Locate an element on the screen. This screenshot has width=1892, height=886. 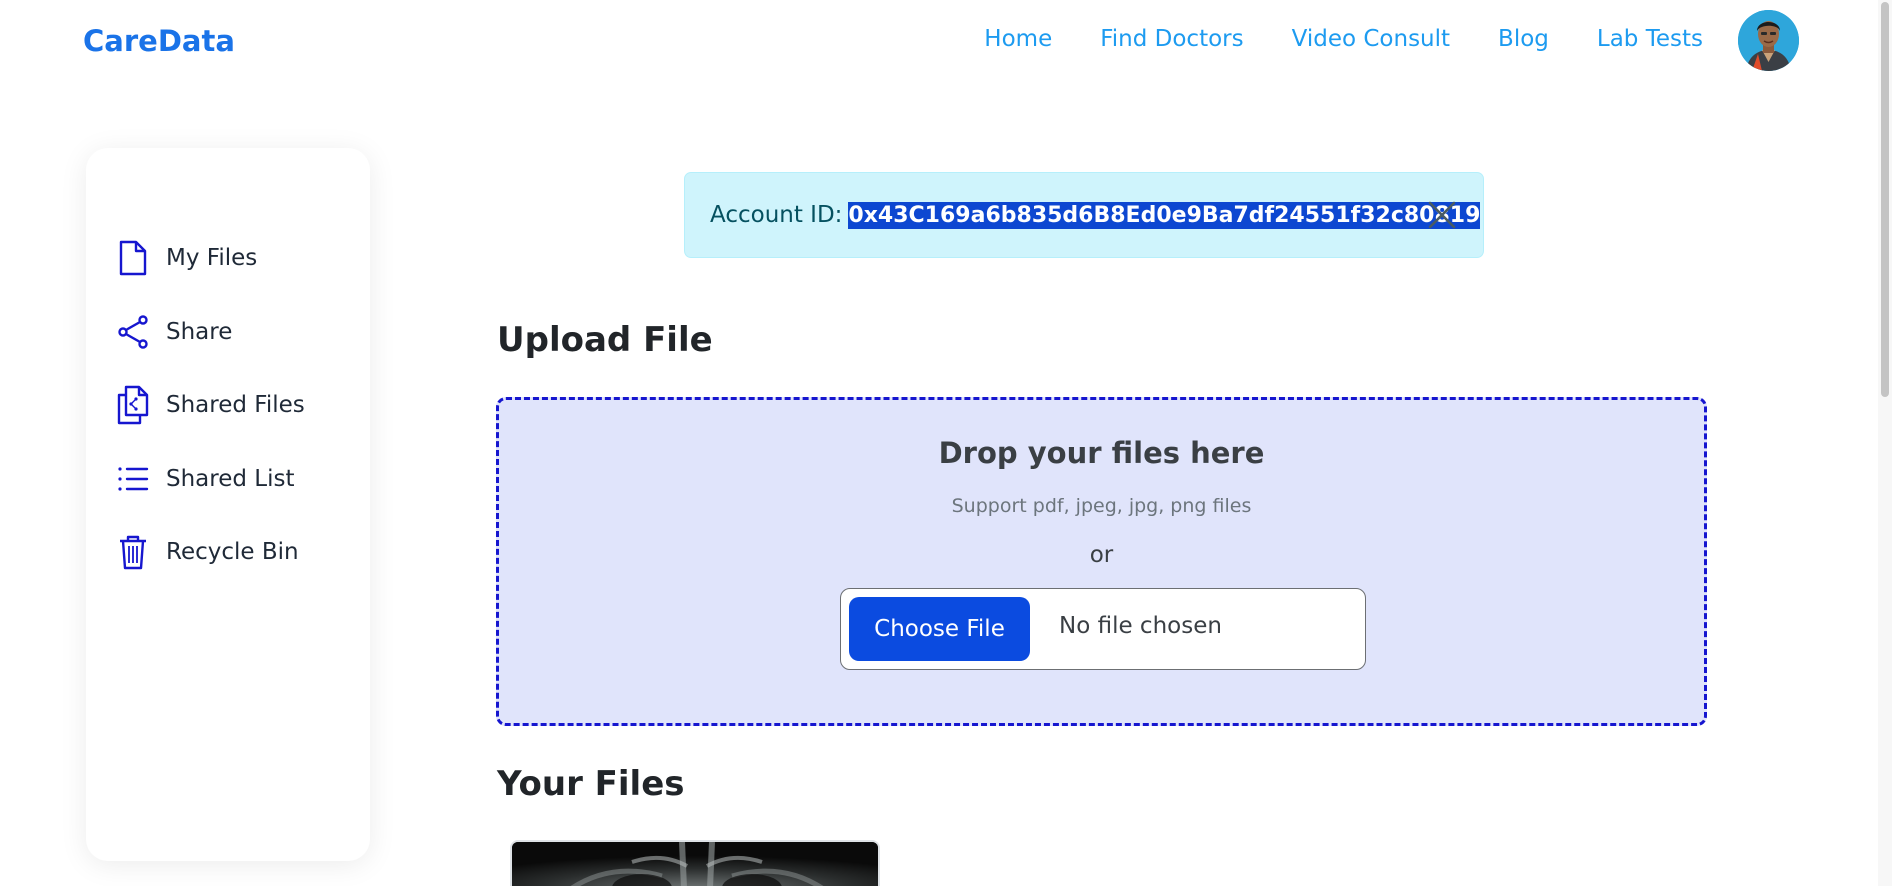
dropzone-title: Drop your files here is located at coordinates (1101, 453).